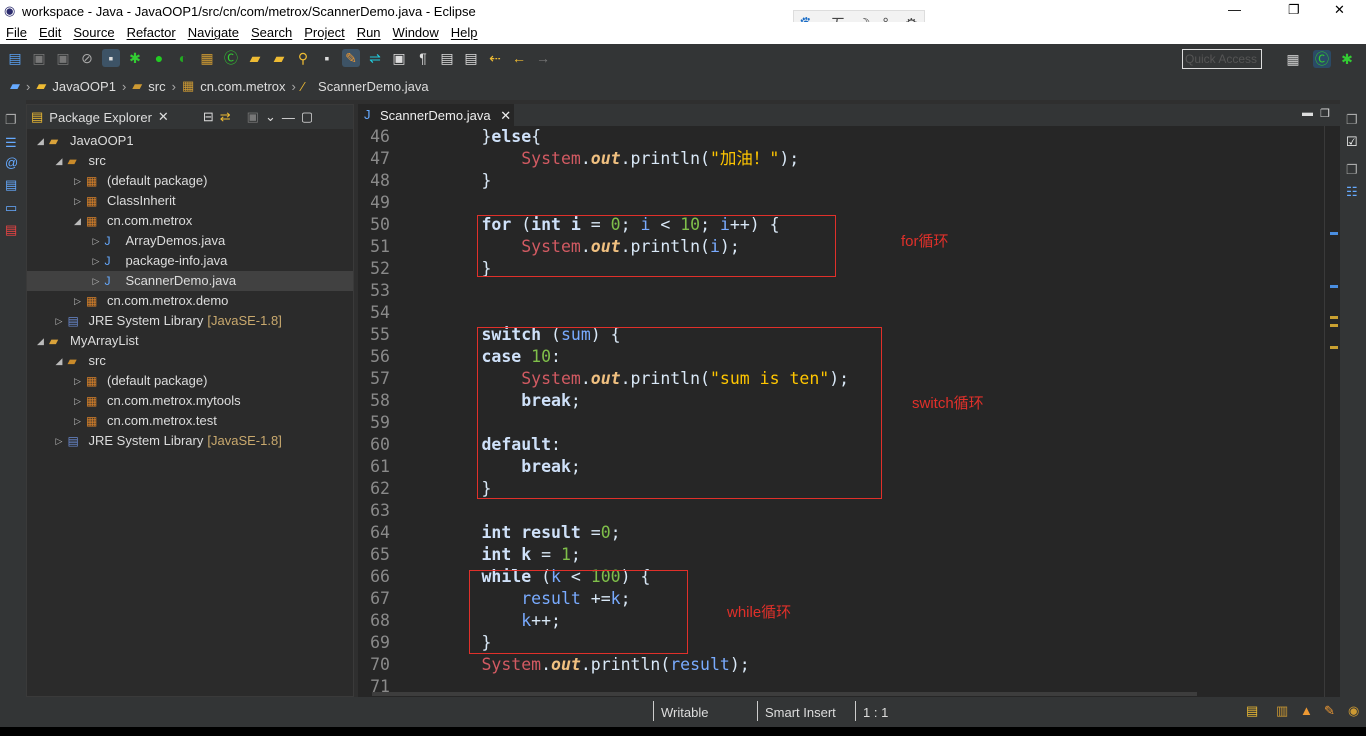 The height and width of the screenshot is (736, 1366). Describe the element at coordinates (190, 241) in the screenshot. I see `tree-item: ▷ J ArrayDemos.java` at that location.